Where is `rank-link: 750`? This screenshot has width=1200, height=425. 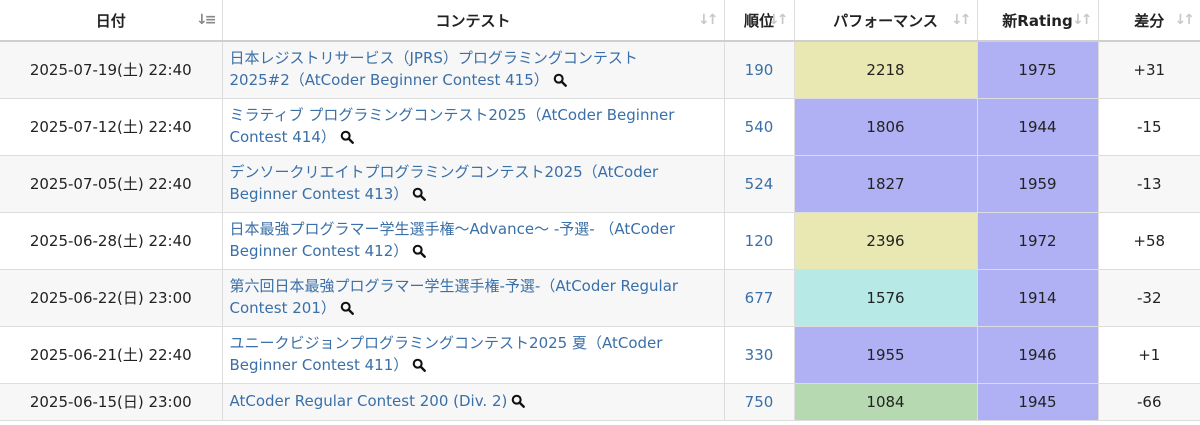
rank-link: 750 is located at coordinates (759, 402).